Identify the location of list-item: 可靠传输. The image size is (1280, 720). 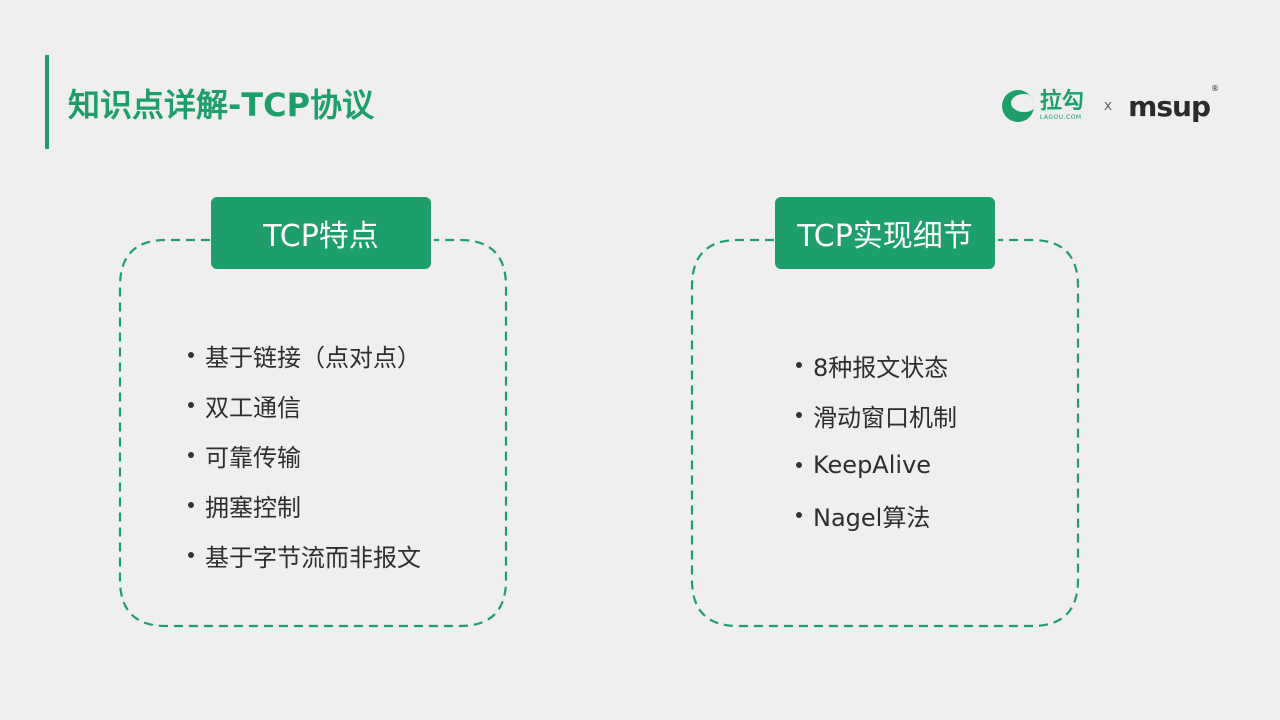
(304, 455).